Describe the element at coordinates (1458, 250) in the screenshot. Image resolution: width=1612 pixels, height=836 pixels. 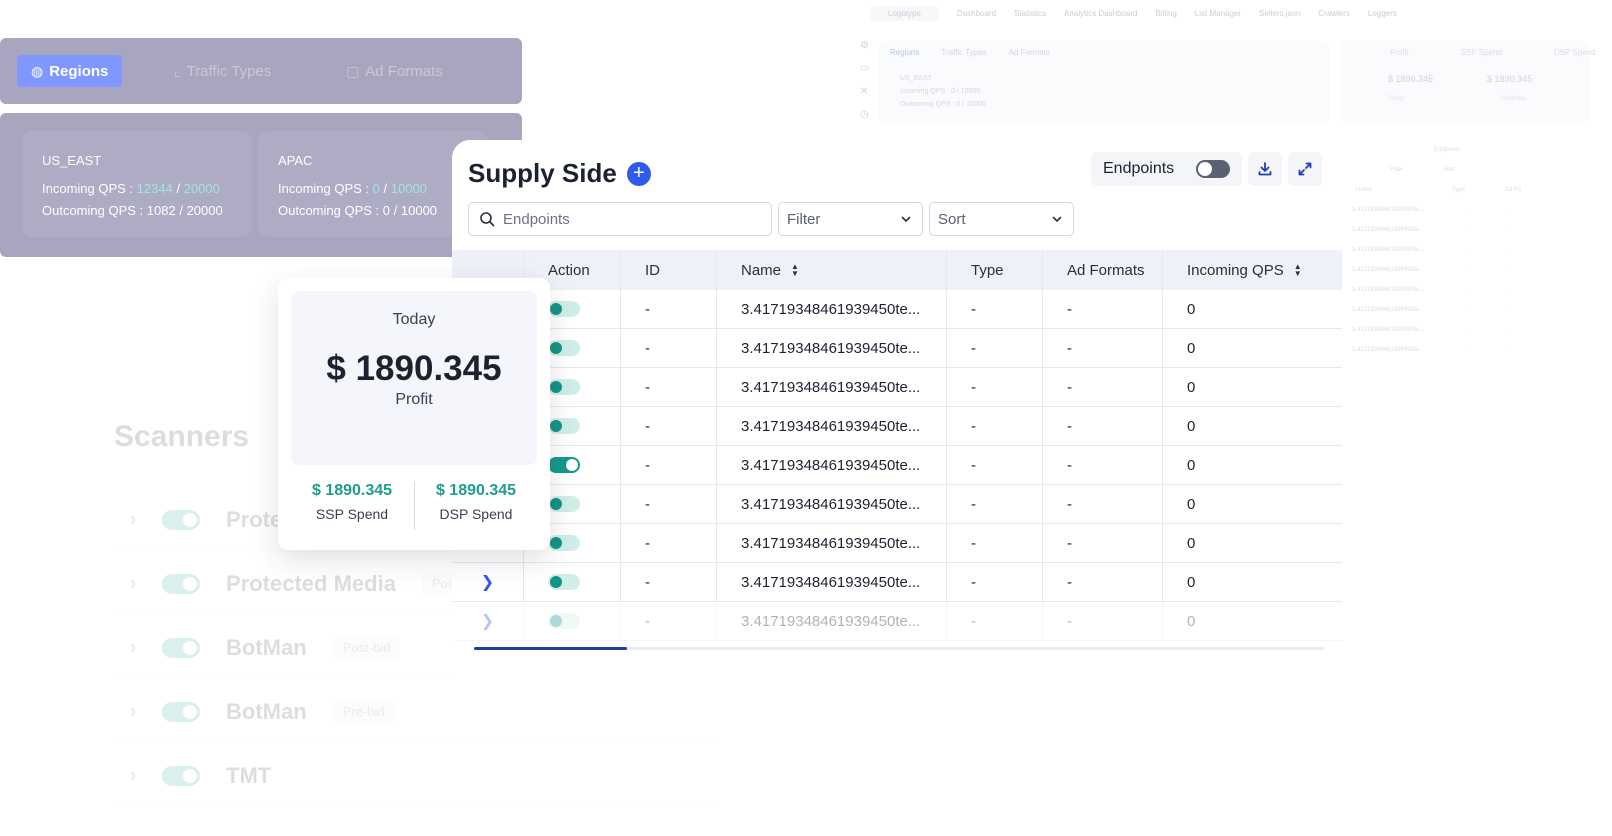
I see `background-table-row: -3.41719348461939450te...--` at that location.